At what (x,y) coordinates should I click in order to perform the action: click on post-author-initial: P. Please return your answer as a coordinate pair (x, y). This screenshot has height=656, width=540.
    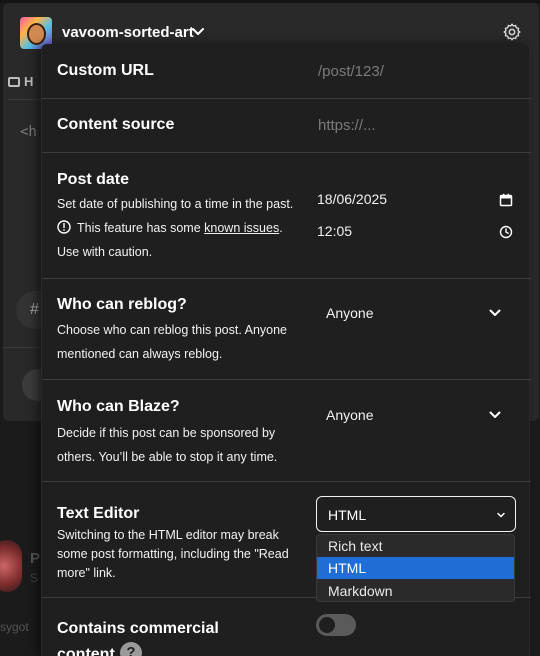
    Looking at the image, I should click on (35, 558).